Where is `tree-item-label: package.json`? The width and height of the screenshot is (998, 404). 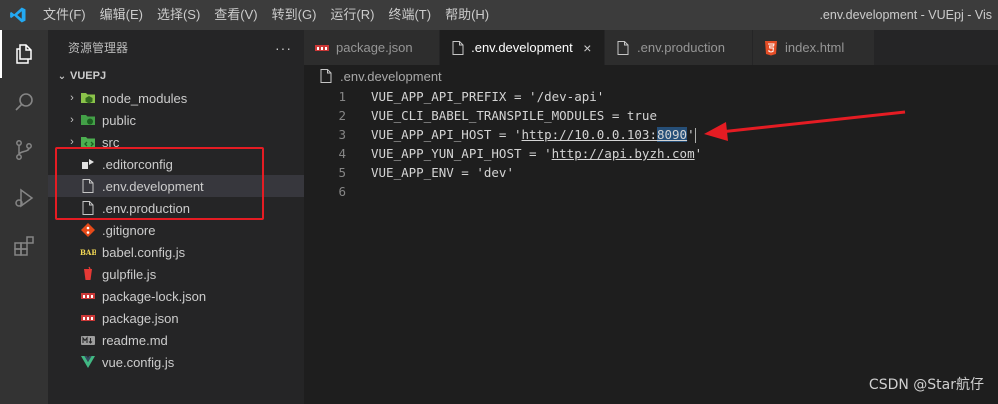 tree-item-label: package.json is located at coordinates (140, 318).